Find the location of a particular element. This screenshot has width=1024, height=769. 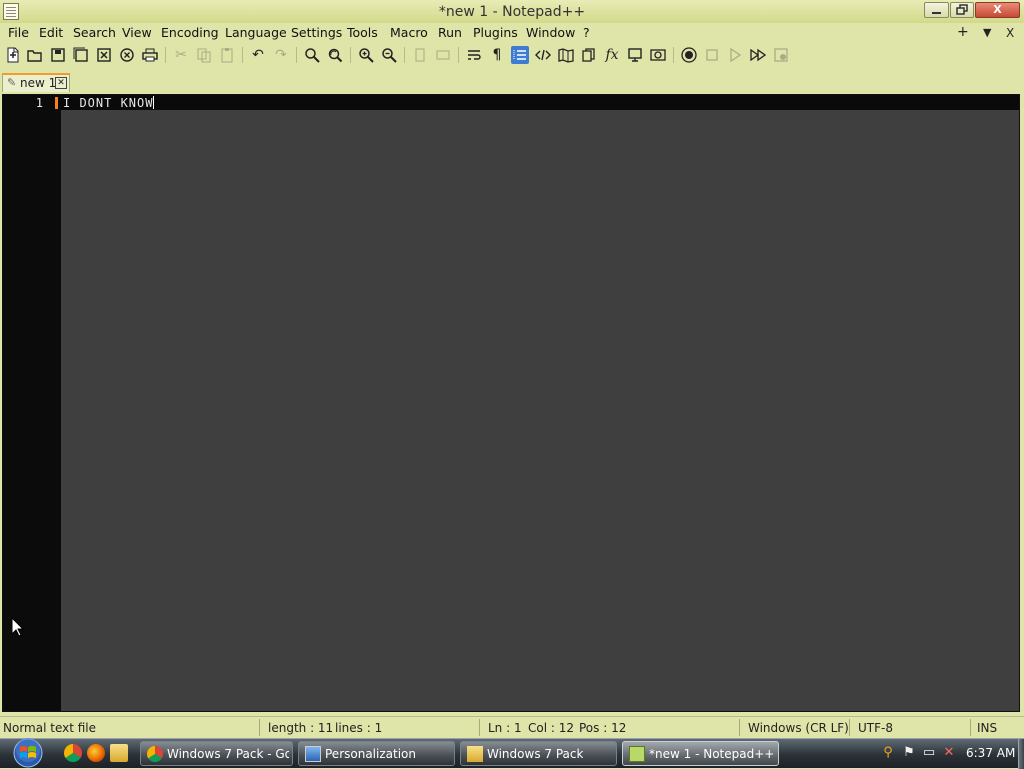

menu-macro: Macro is located at coordinates (409, 32).